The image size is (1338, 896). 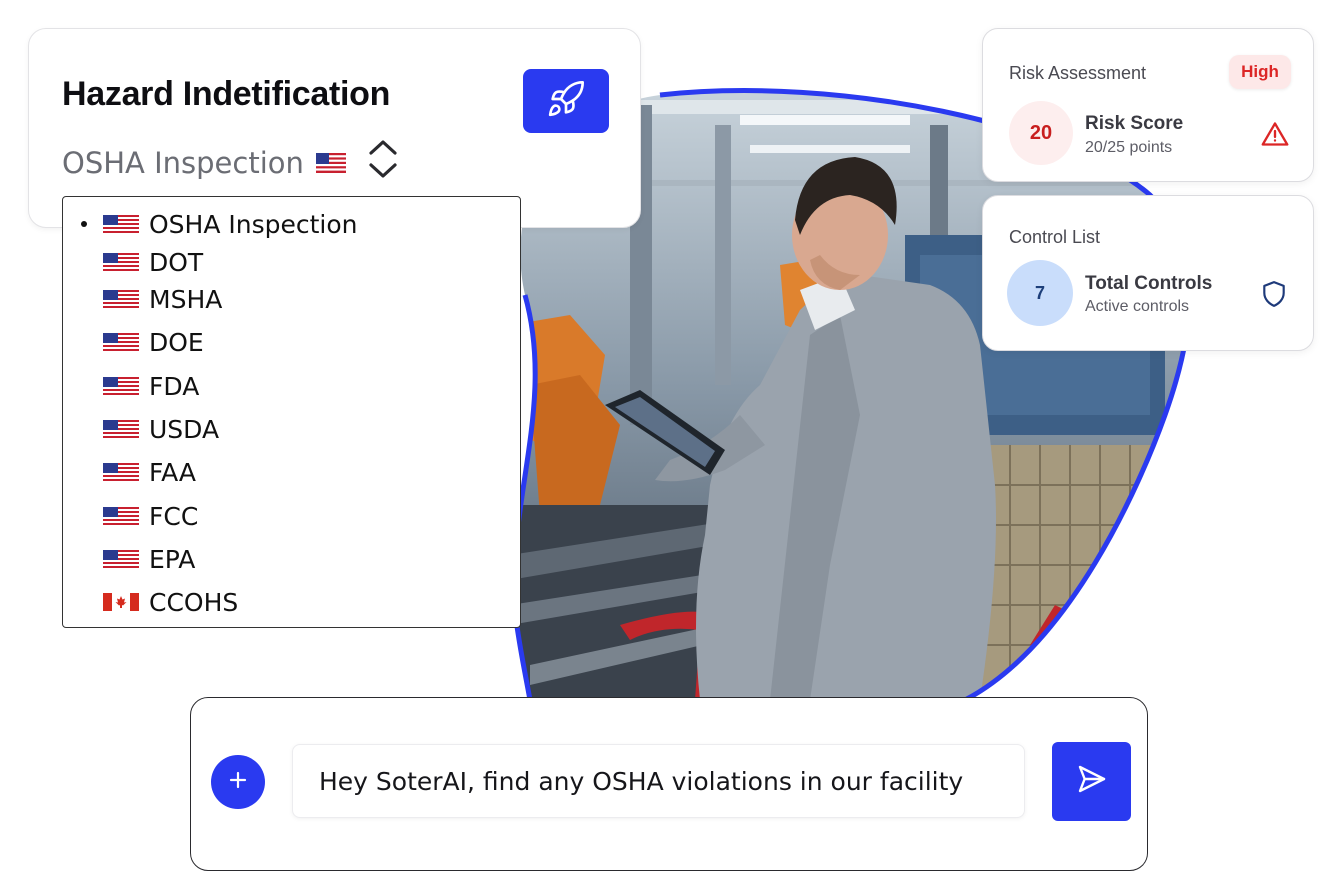 What do you see at coordinates (174, 516) in the screenshot?
I see `dropdown-option-label: FCC` at bounding box center [174, 516].